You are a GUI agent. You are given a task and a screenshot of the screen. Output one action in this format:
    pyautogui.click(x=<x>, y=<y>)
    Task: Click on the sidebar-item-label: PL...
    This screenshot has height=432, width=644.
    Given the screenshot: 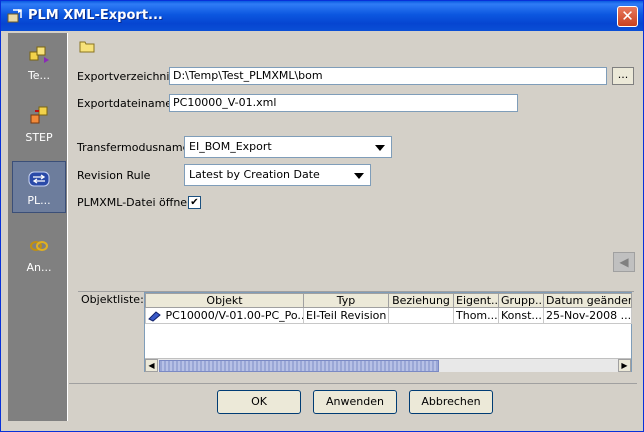 What is the action you would take?
    pyautogui.click(x=39, y=200)
    